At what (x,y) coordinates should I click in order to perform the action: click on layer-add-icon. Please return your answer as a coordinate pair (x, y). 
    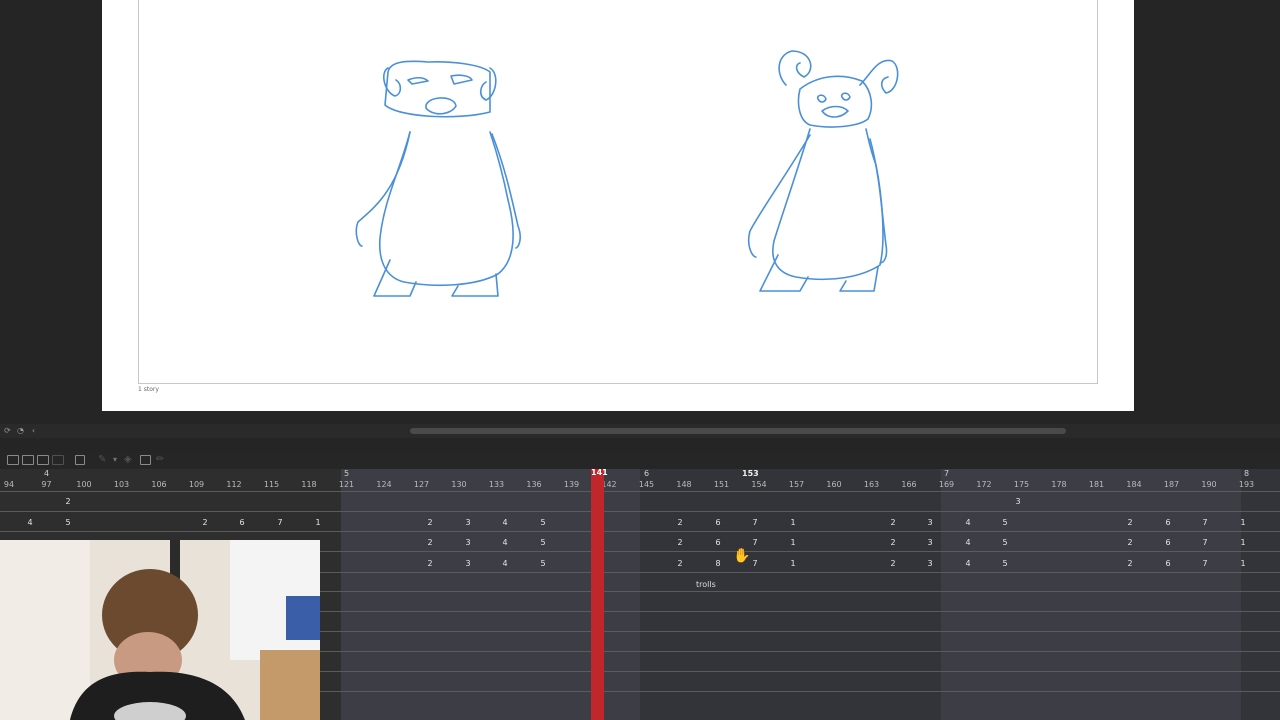
    Looking at the image, I should click on (28, 460).